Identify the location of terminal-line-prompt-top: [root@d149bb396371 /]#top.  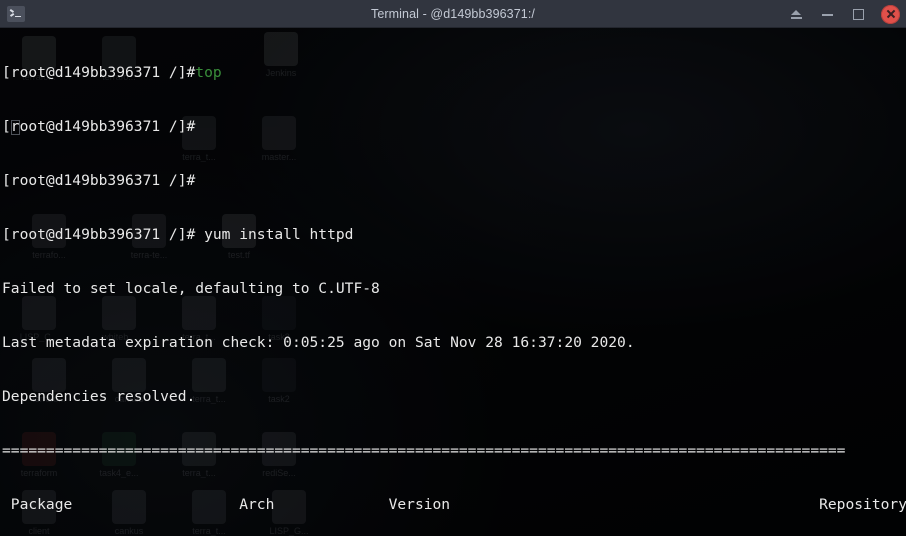
(453, 73).